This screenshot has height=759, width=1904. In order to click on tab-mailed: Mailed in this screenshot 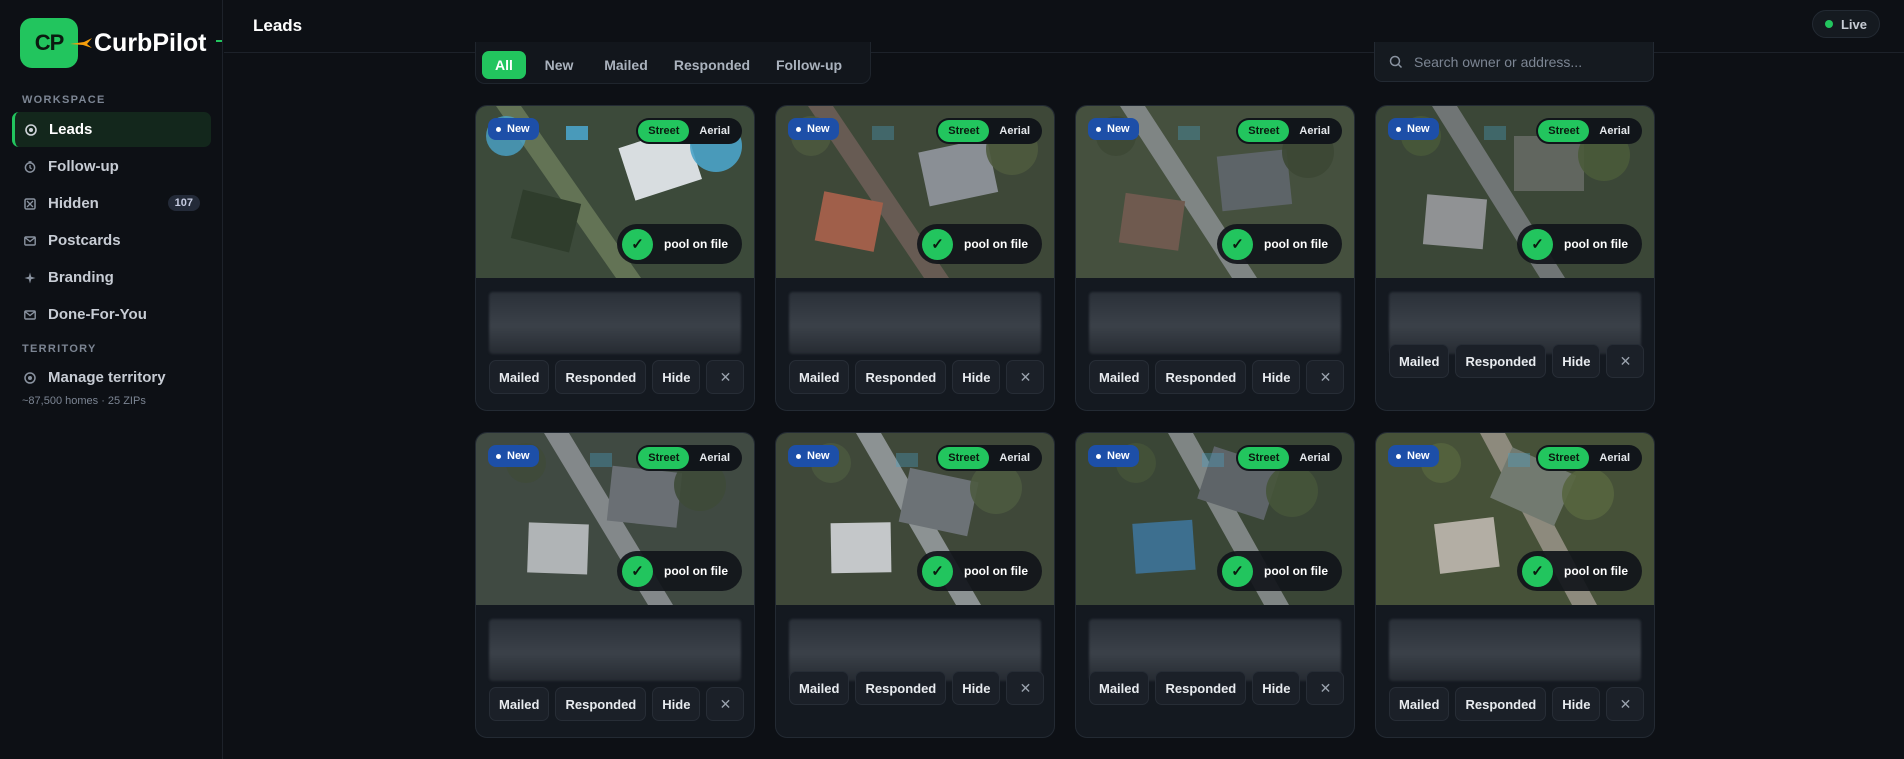, I will do `click(626, 65)`.